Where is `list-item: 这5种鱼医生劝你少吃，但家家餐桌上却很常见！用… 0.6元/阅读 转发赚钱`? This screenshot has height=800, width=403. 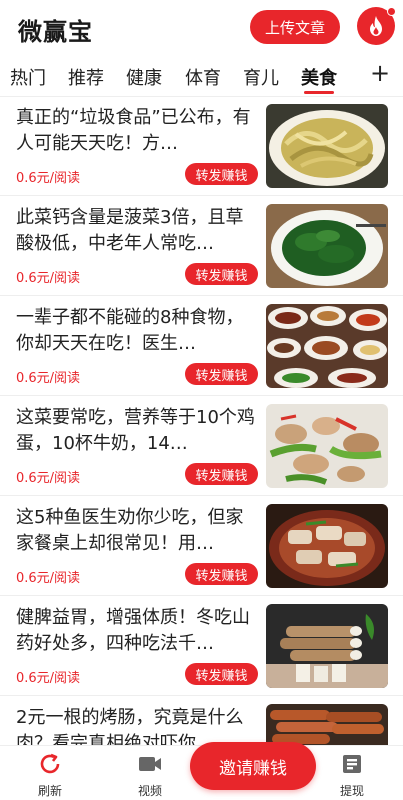 list-item: 这5种鱼医生劝你少吃，但家家餐桌上却很常见！用… 0.6元/阅读 转发赚钱 is located at coordinates (201, 546).